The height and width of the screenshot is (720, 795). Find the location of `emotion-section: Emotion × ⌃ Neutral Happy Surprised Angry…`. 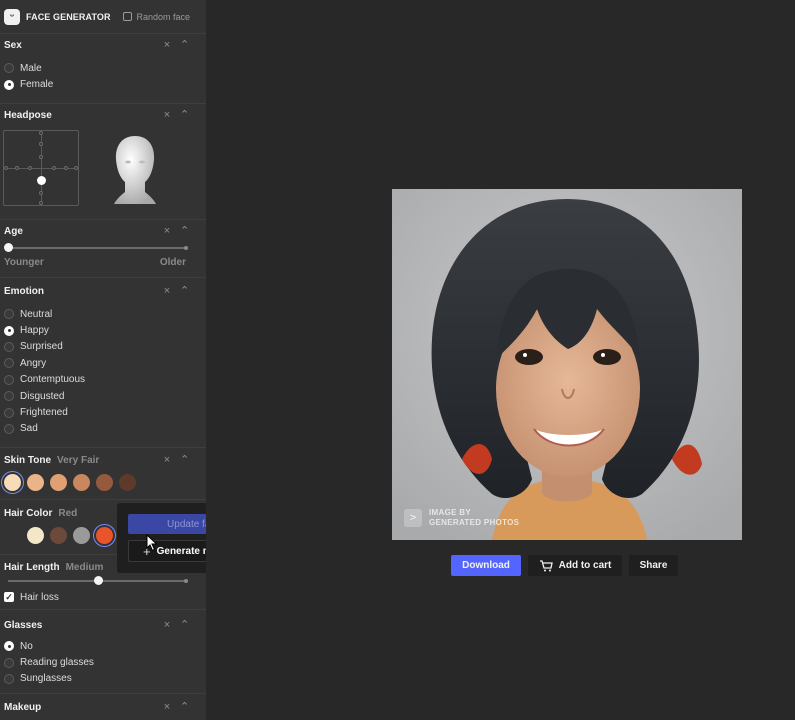

emotion-section: Emotion × ⌃ Neutral Happy Surprised Angry… is located at coordinates (103, 363).